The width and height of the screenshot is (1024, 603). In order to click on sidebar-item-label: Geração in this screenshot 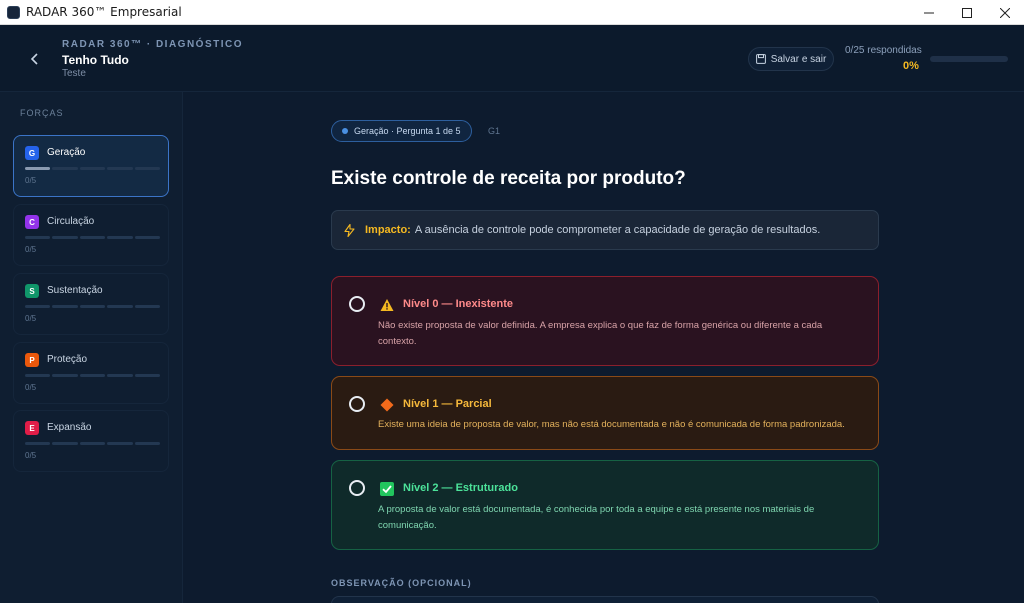, I will do `click(66, 152)`.